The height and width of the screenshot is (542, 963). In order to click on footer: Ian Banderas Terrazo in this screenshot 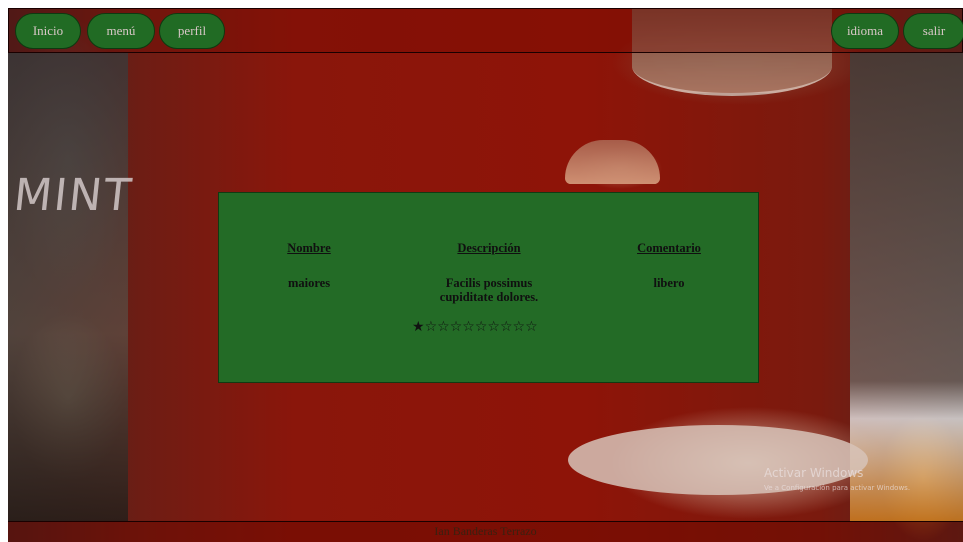, I will do `click(485, 531)`.